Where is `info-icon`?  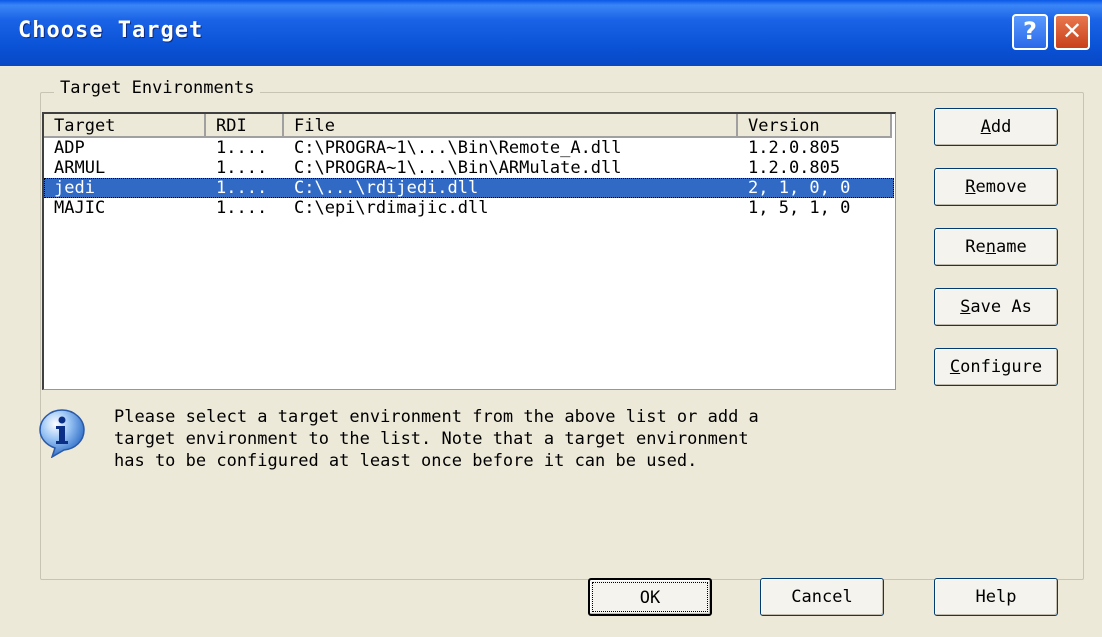 info-icon is located at coordinates (62, 433).